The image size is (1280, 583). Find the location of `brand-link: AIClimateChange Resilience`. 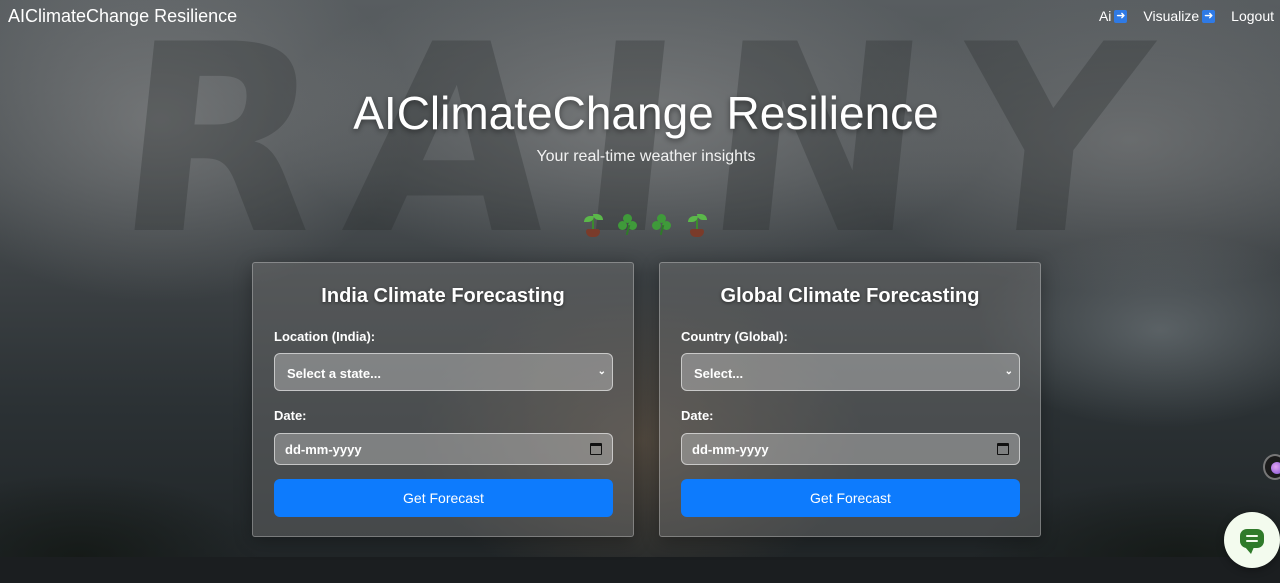

brand-link: AIClimateChange Resilience is located at coordinates (122, 16).